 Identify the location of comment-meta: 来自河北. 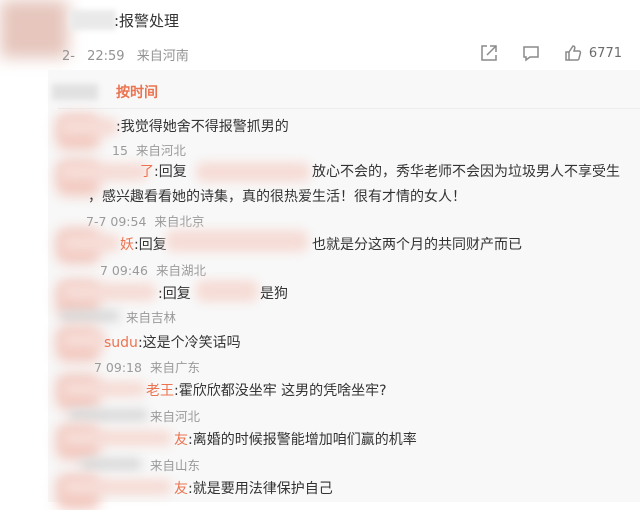
(175, 415).